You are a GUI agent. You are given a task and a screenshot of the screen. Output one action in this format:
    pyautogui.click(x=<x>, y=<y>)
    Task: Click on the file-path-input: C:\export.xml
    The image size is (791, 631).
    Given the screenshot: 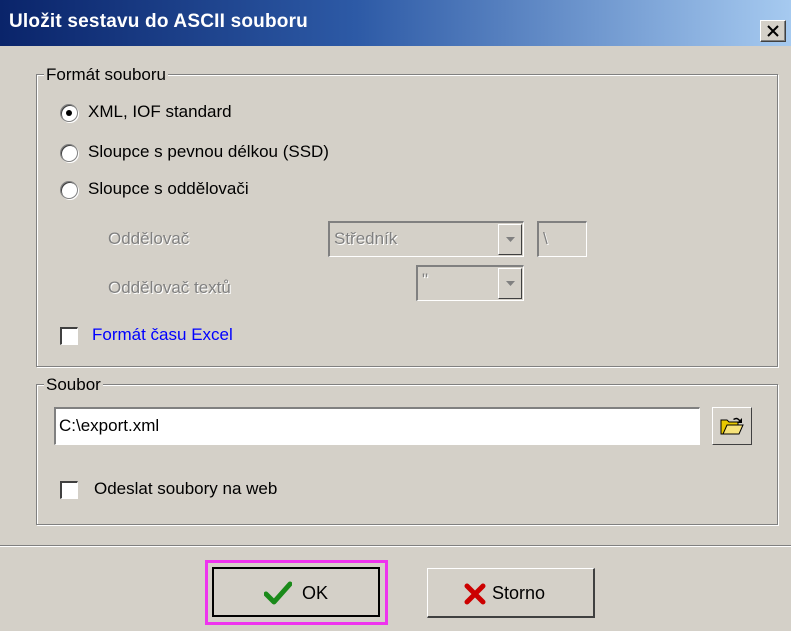 What is the action you would take?
    pyautogui.click(x=377, y=426)
    